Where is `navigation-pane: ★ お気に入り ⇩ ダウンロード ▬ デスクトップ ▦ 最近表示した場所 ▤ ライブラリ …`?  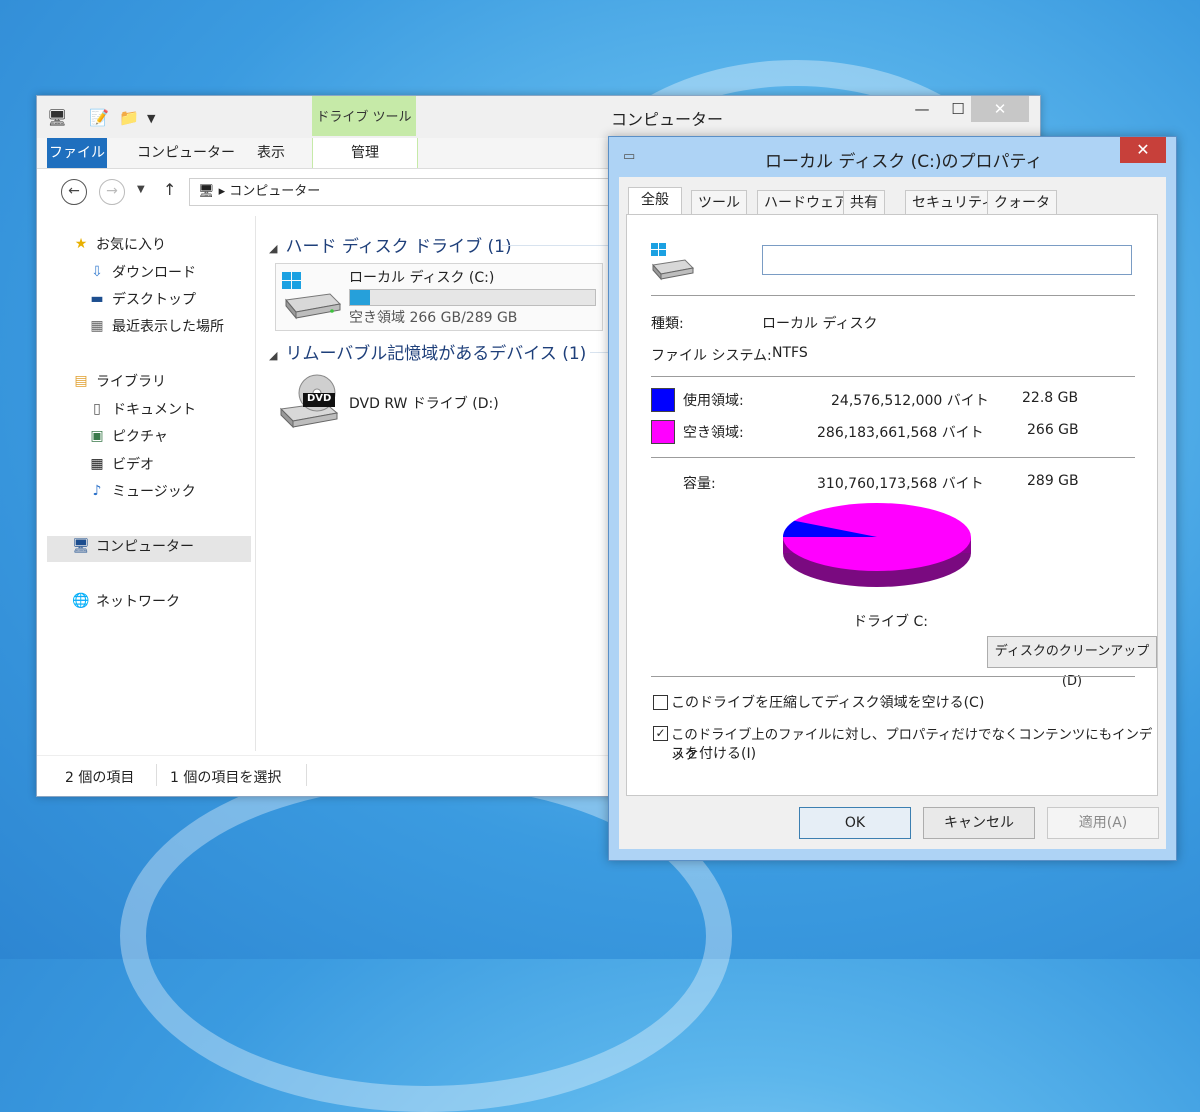 navigation-pane: ★ お気に入り ⇩ ダウンロード ▬ デスクトップ ▦ 最近表示した場所 ▤ ライブラリ … is located at coordinates (146, 483).